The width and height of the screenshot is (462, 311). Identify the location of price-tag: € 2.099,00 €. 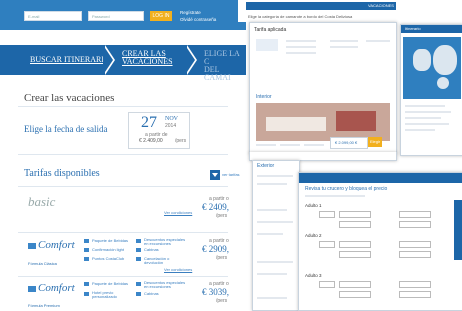
(349, 143).